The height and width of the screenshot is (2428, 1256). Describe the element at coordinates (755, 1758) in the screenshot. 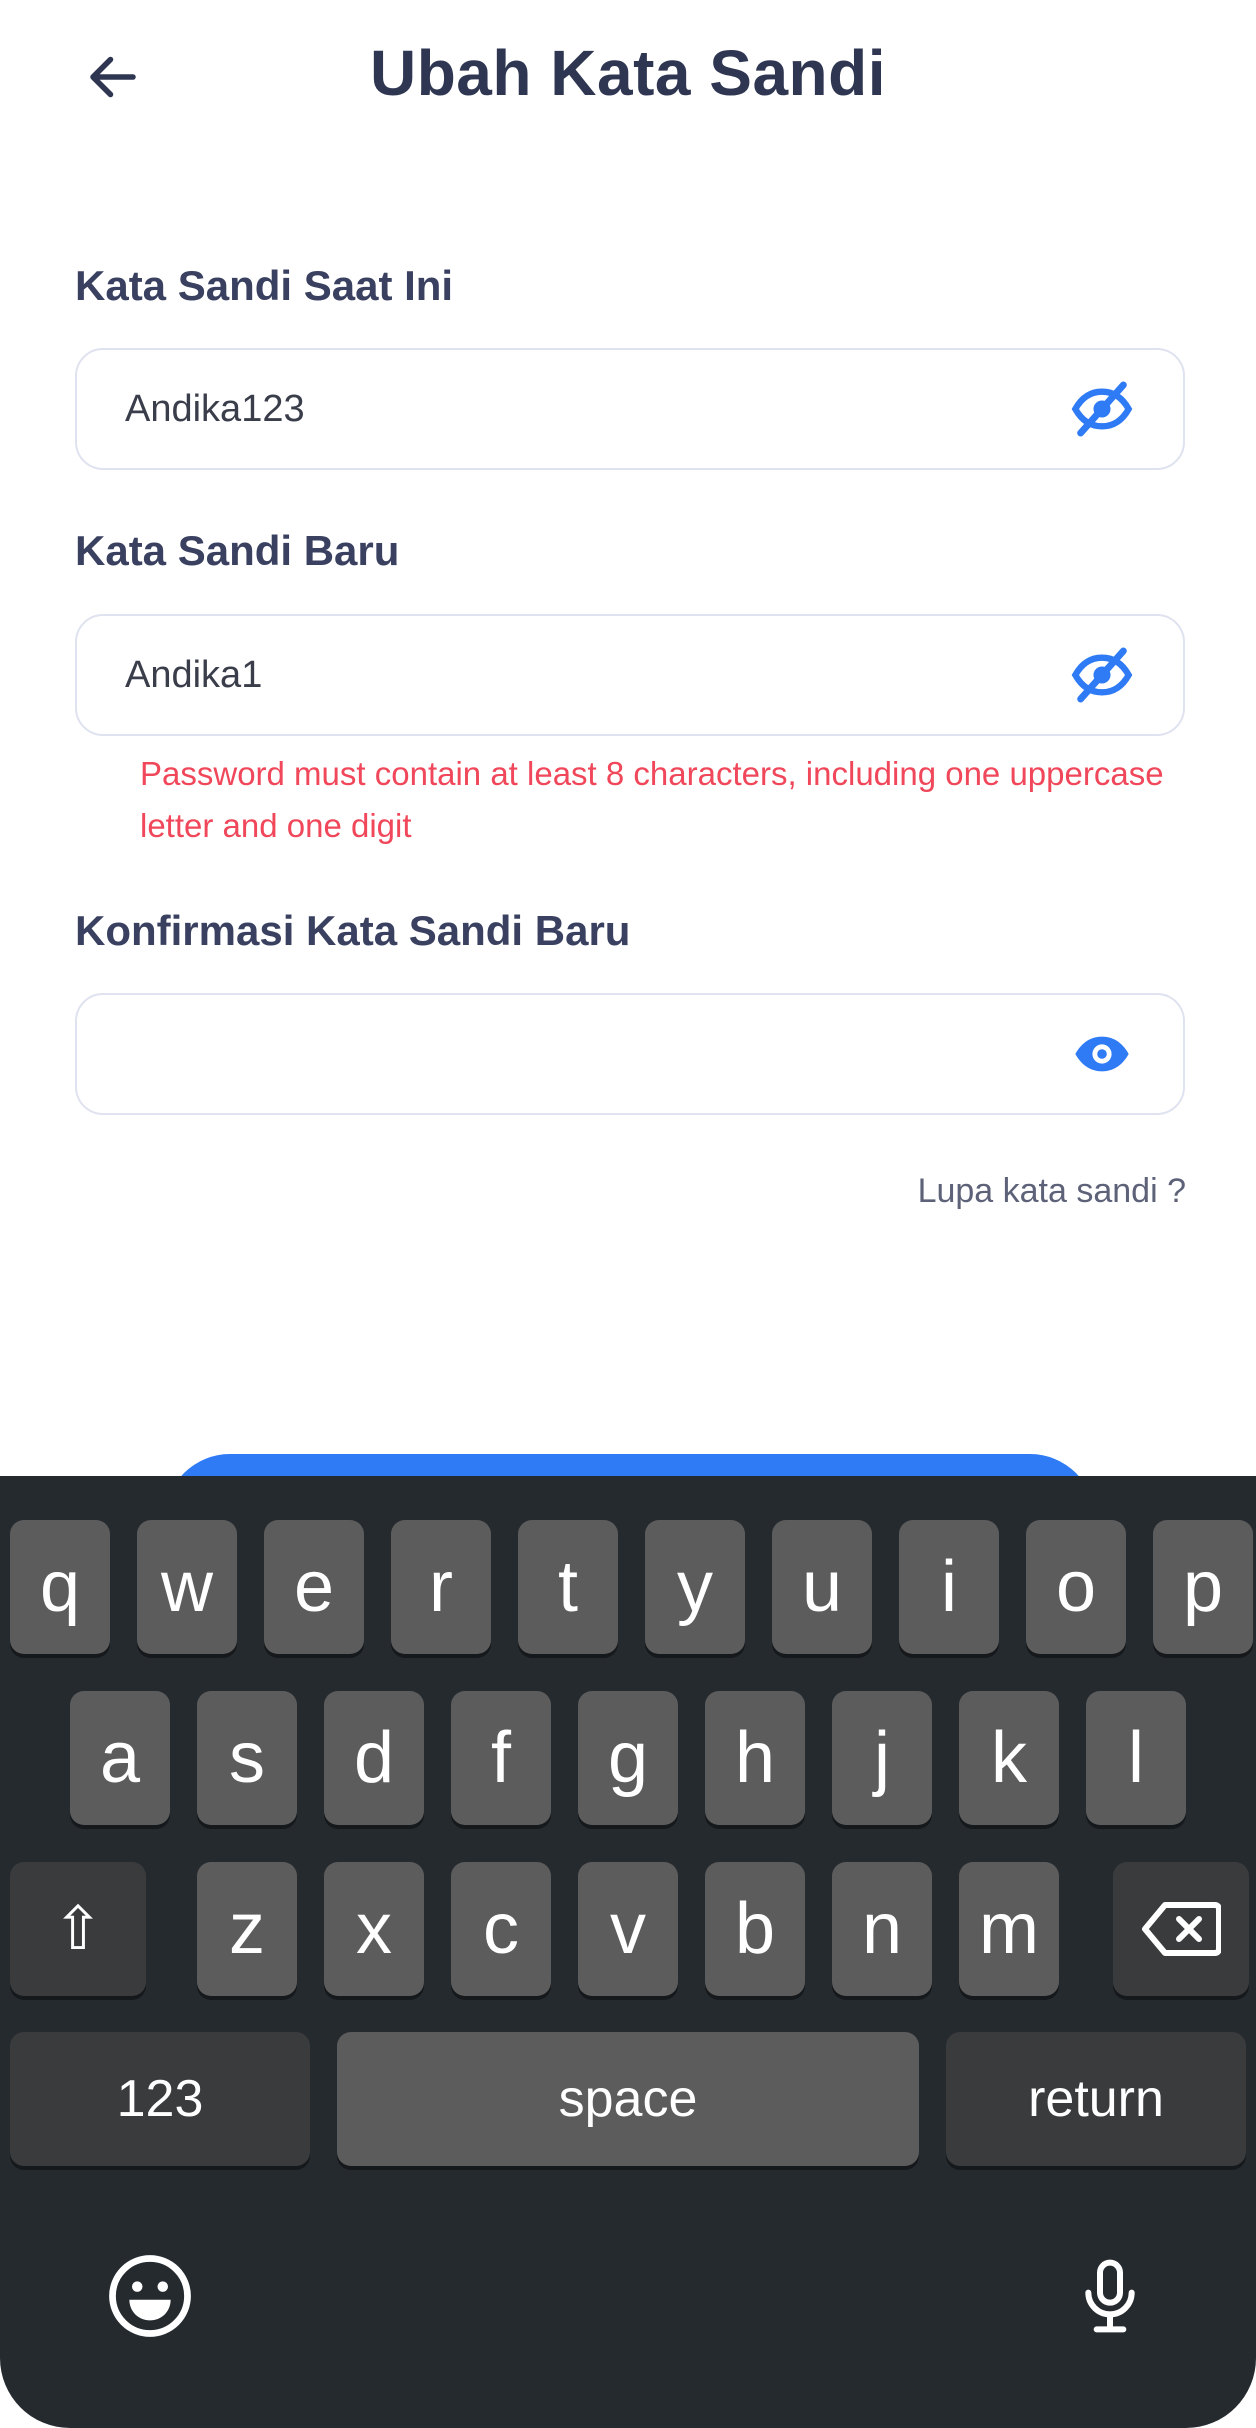

I see `key-h: h` at that location.